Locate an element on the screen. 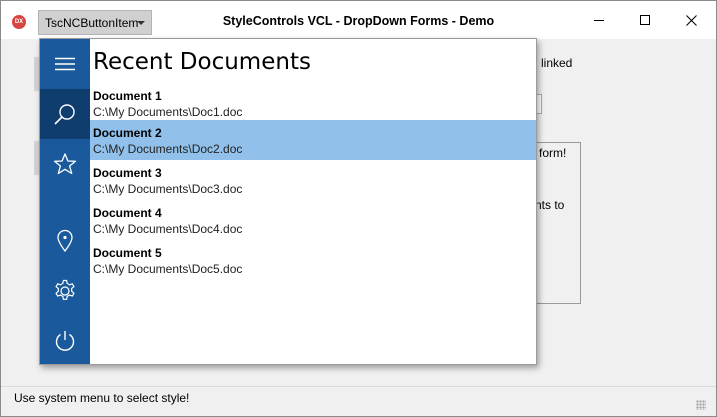 This screenshot has height=417, width=717. maximize-icon is located at coordinates (644, 19).